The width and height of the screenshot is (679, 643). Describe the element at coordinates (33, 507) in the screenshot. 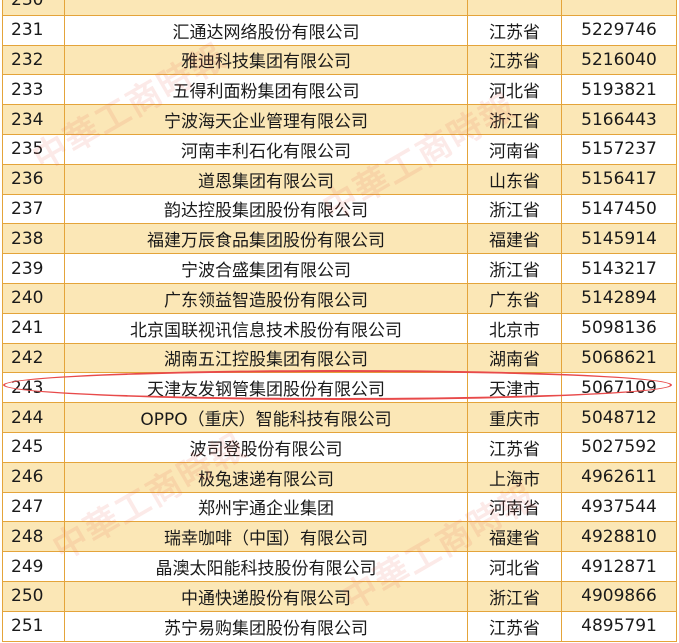

I see `rank-cell: 247` at that location.